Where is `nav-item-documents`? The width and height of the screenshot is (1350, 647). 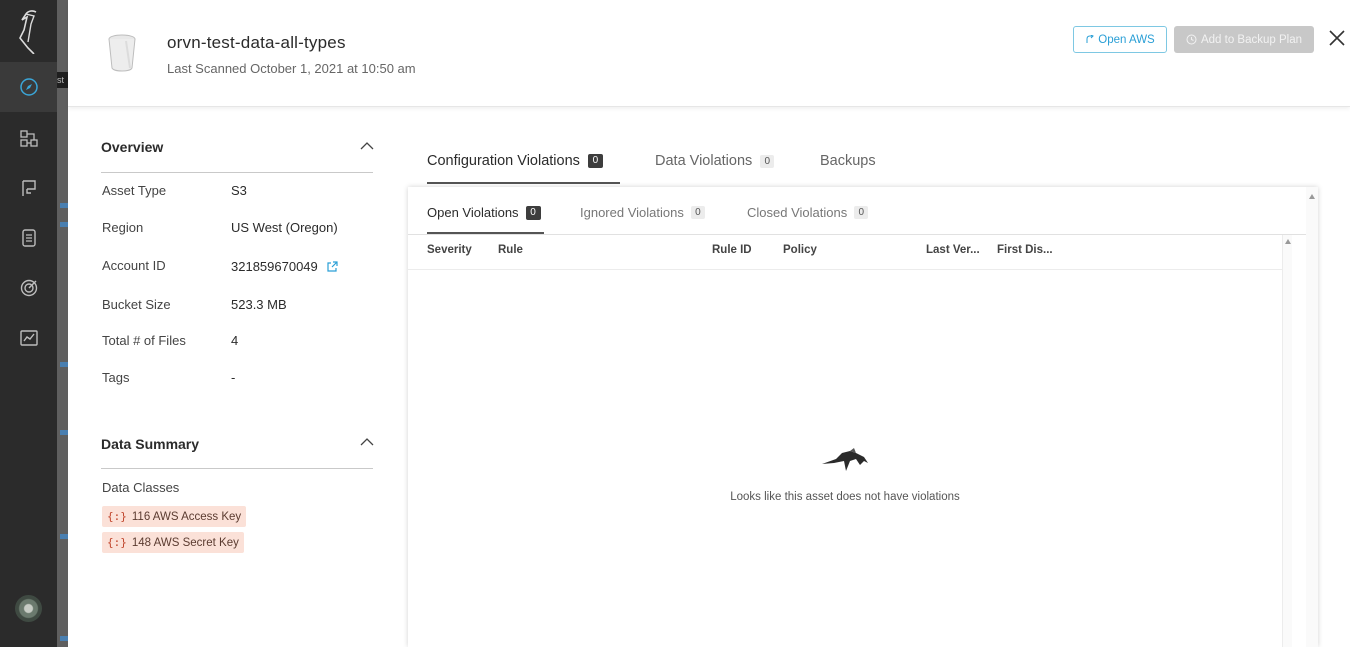
nav-item-documents is located at coordinates (28, 238).